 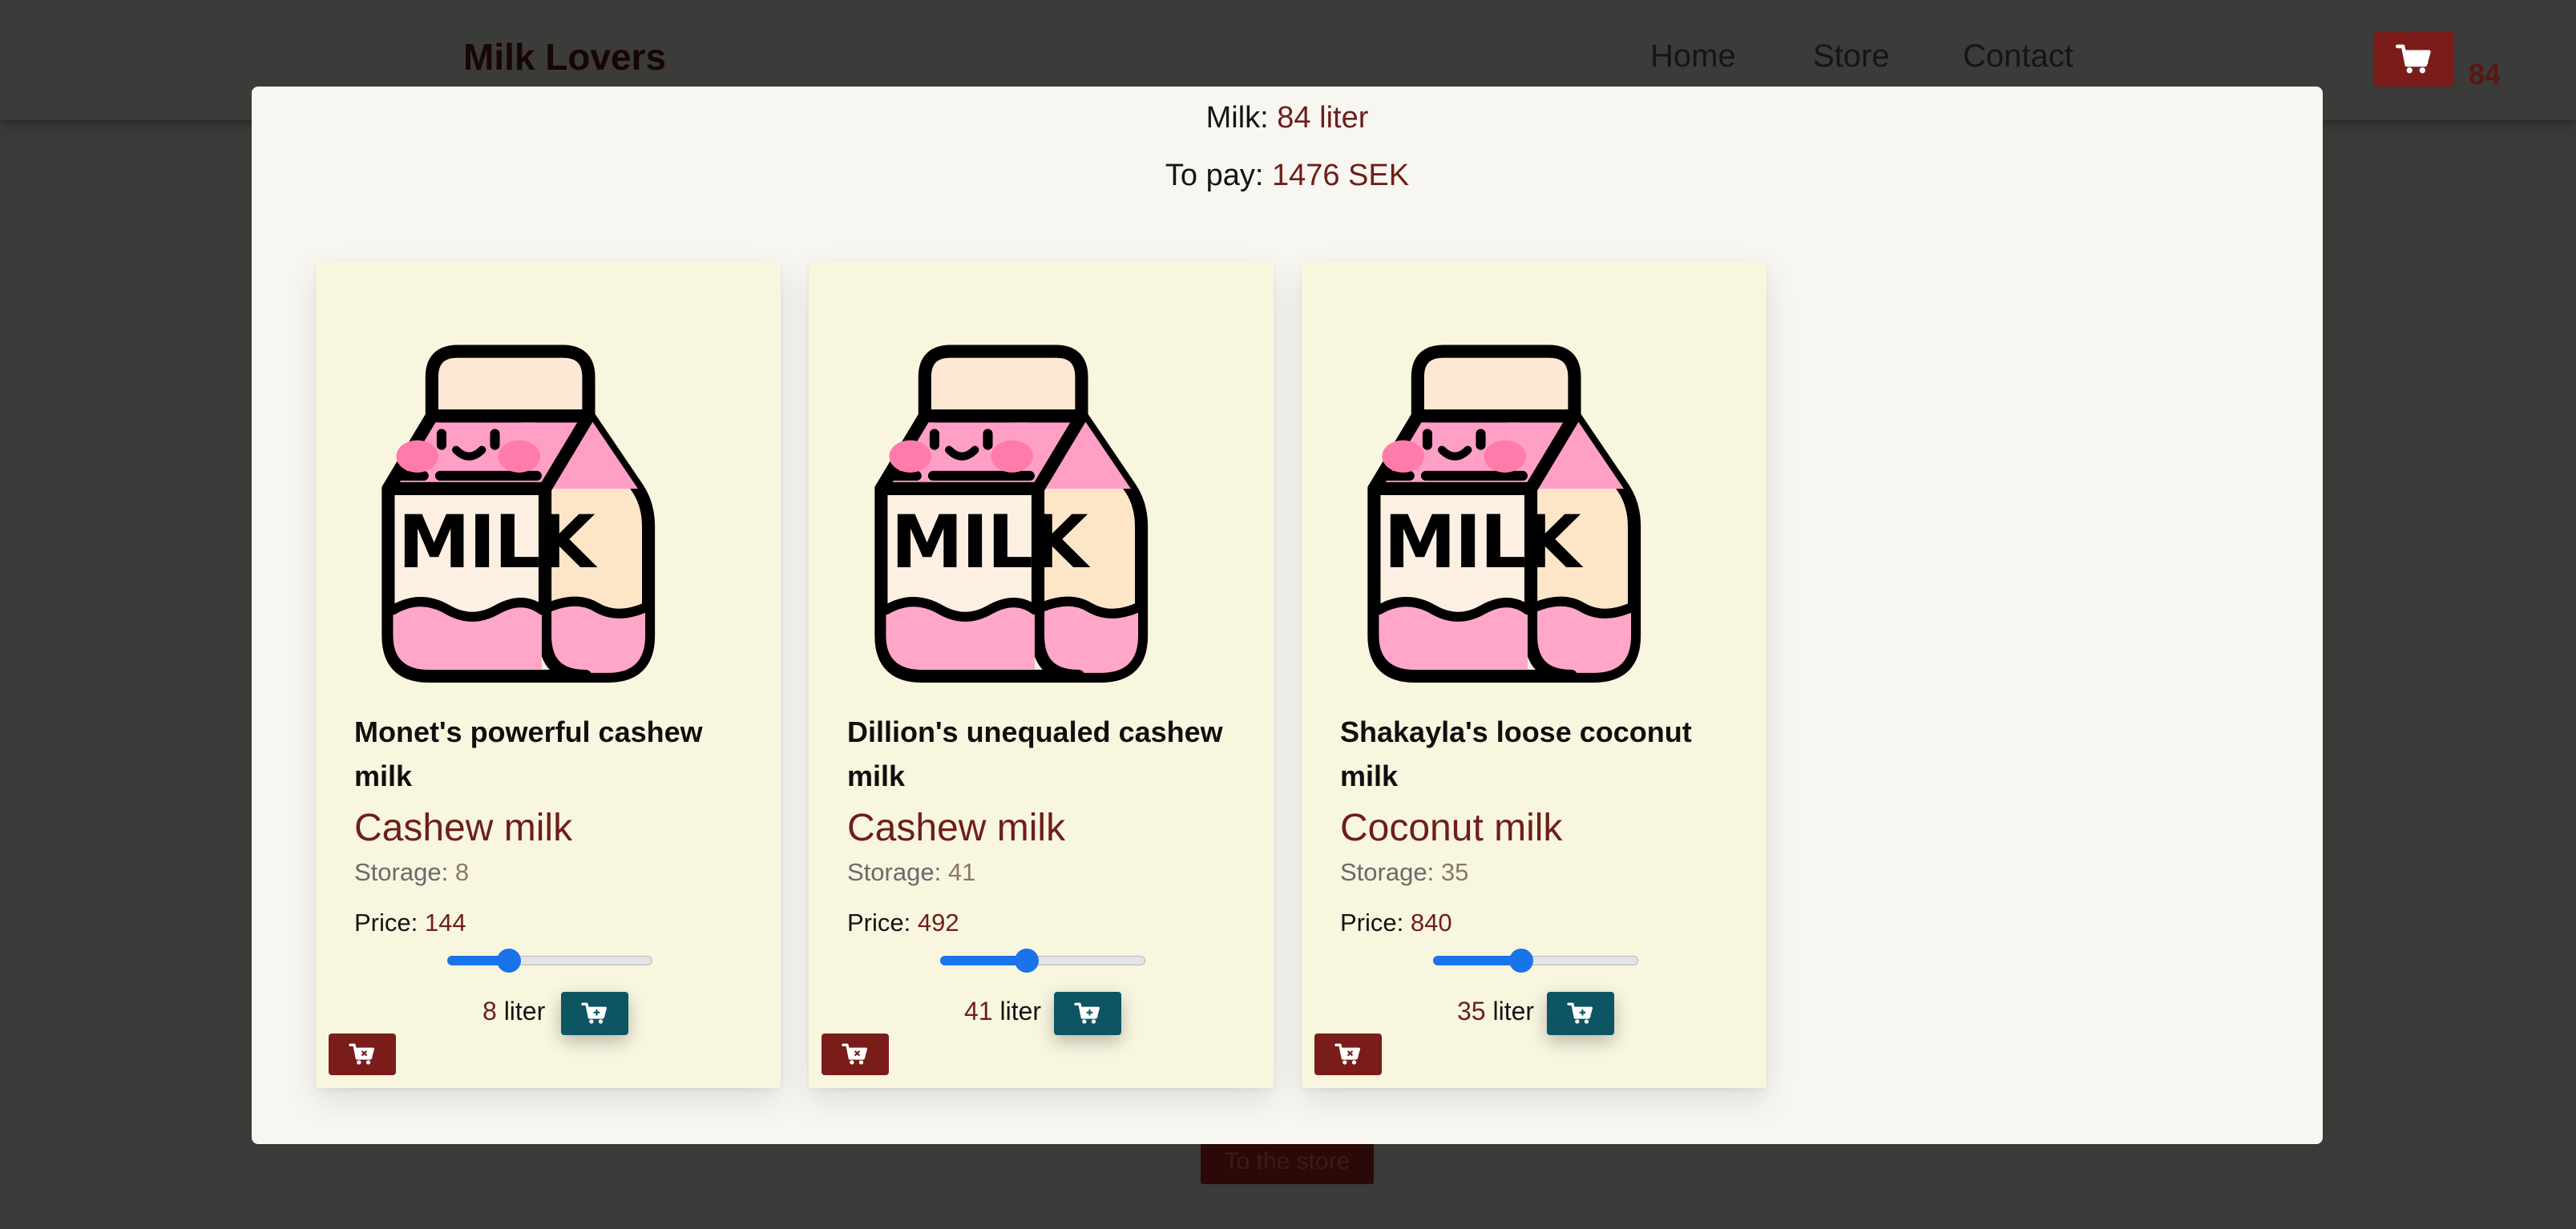 I want to click on quantity-value: 41, so click(x=978, y=1011).